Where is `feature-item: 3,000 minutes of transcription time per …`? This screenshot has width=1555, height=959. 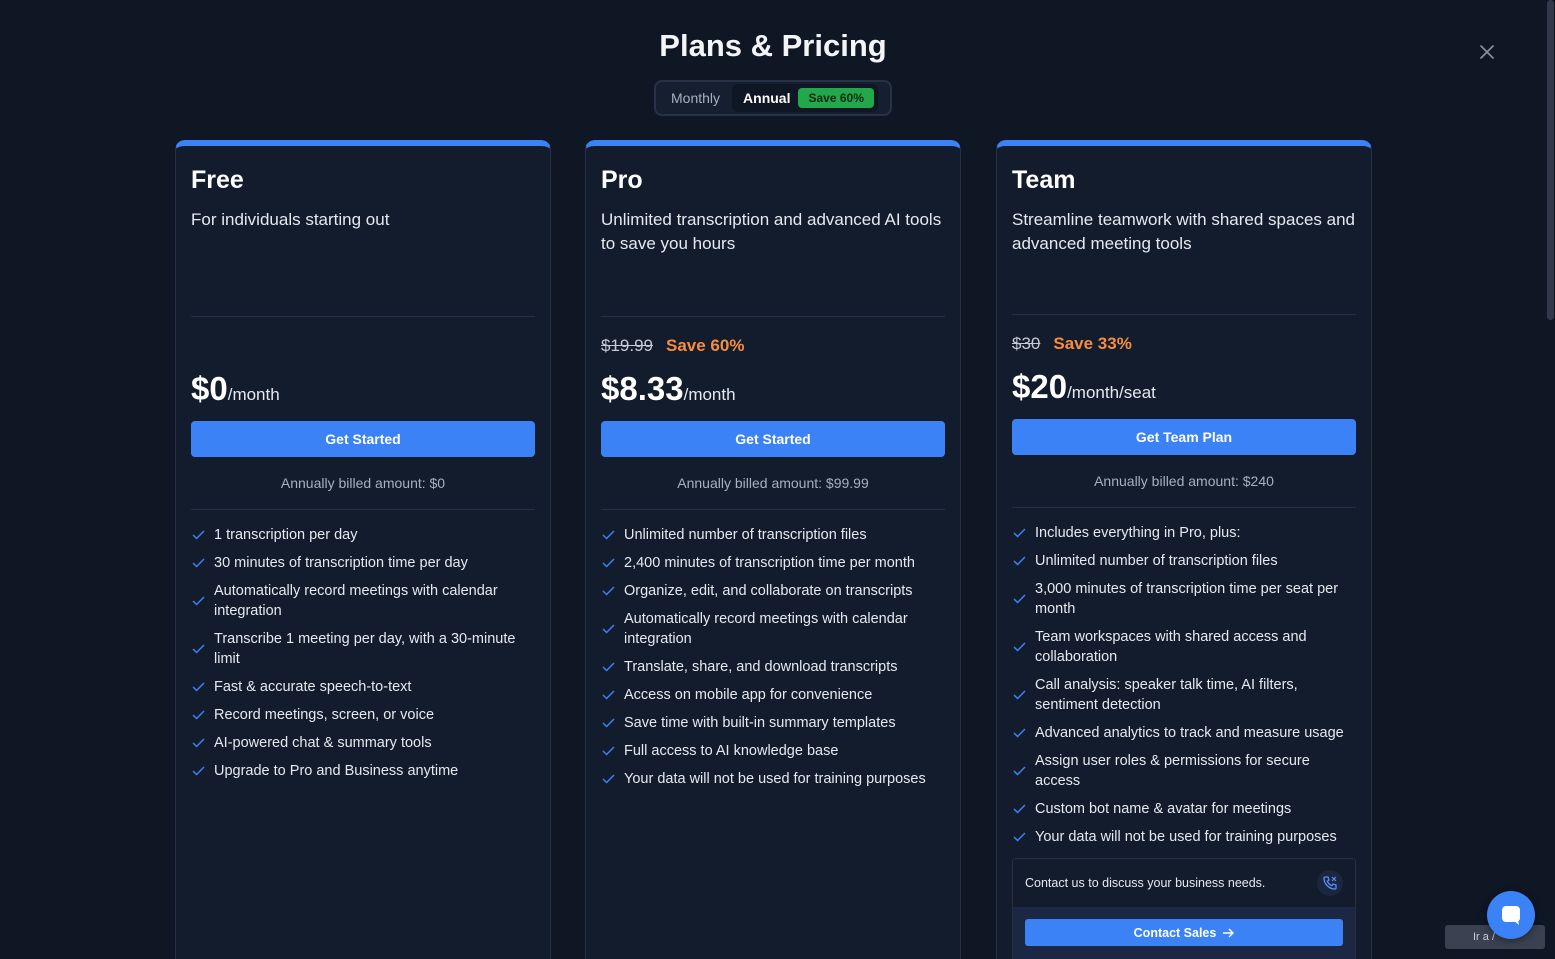 feature-item: 3,000 minutes of transcription time per … is located at coordinates (1184, 599).